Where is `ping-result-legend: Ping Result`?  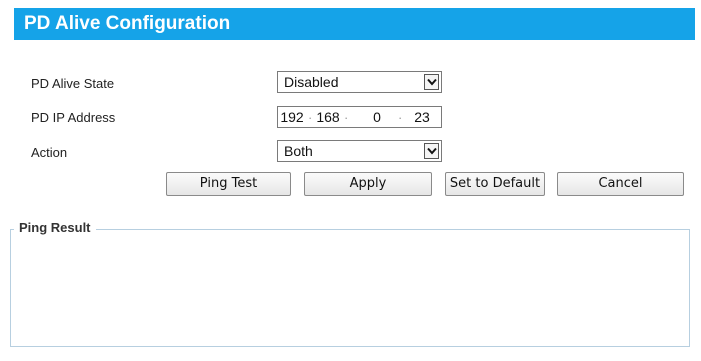 ping-result-legend: Ping Result is located at coordinates (55, 228).